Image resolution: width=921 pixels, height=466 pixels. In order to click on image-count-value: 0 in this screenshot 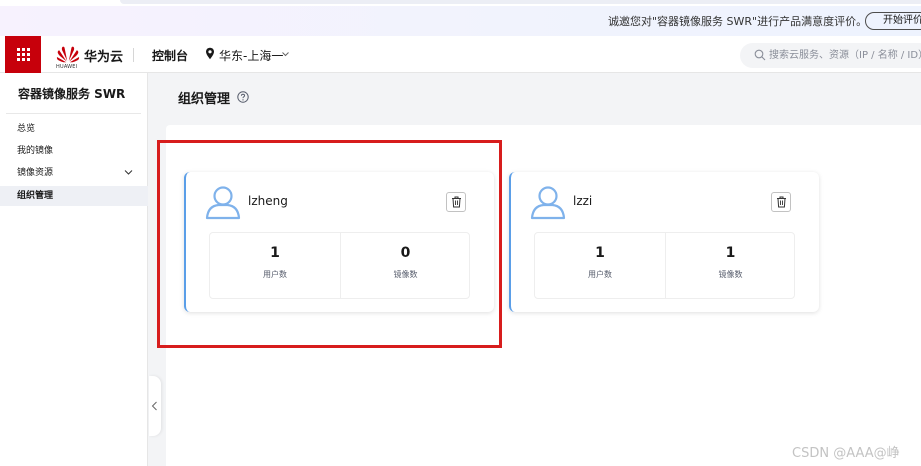, I will do `click(405, 253)`.